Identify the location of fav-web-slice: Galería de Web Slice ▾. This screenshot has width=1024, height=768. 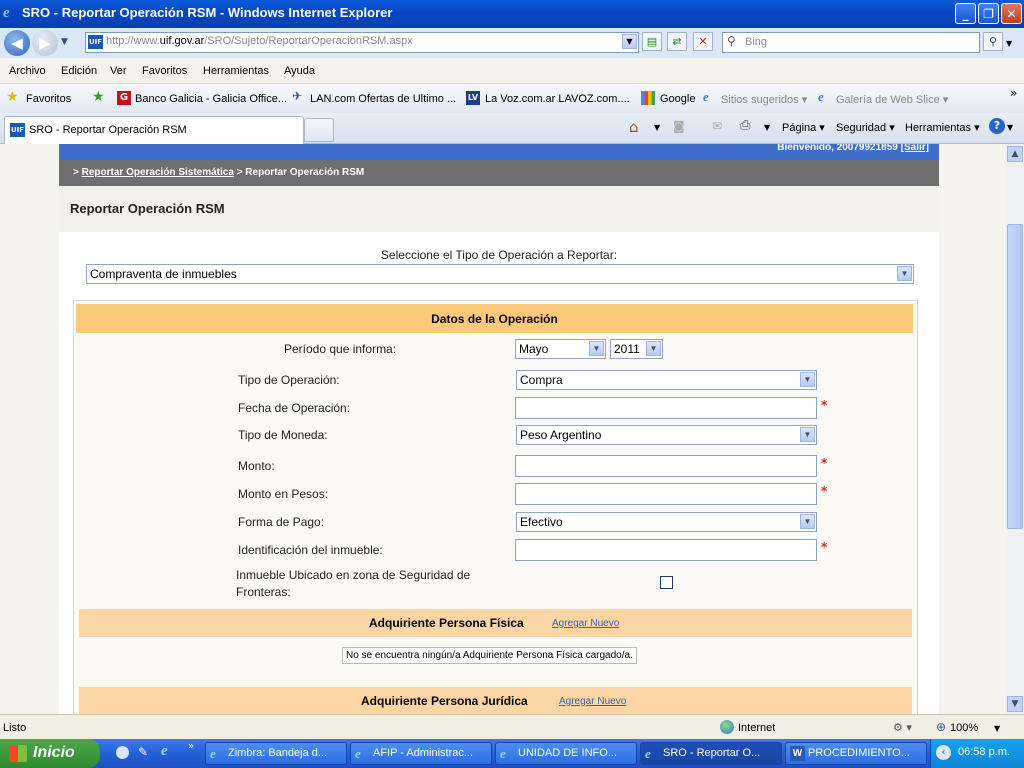
(892, 99).